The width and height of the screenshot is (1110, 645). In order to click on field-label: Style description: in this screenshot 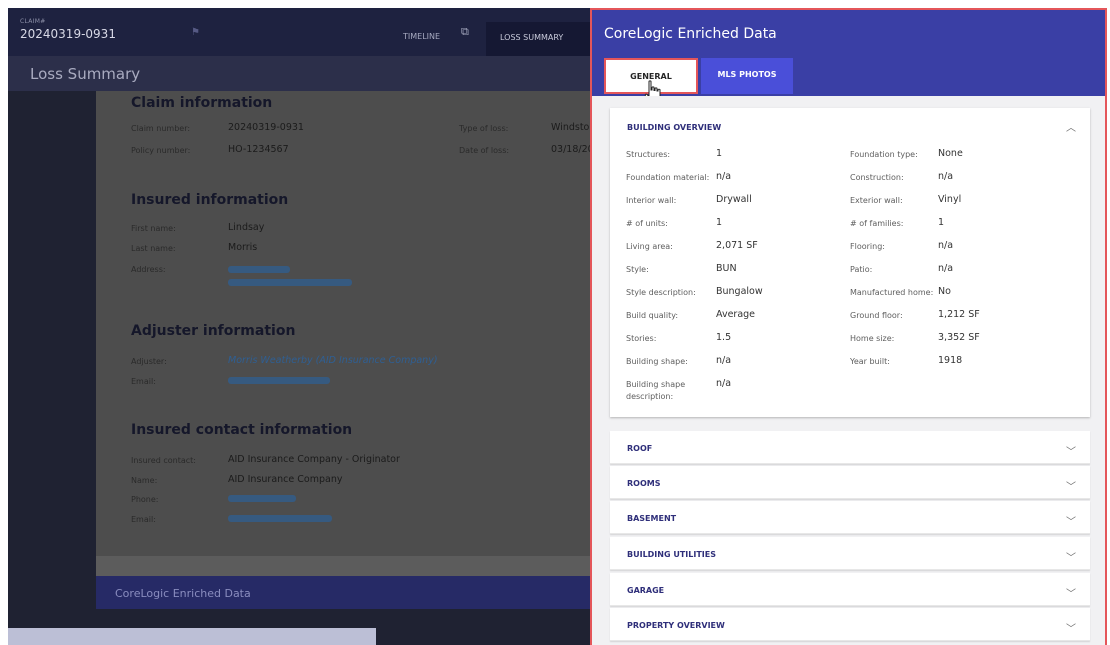, I will do `click(661, 292)`.